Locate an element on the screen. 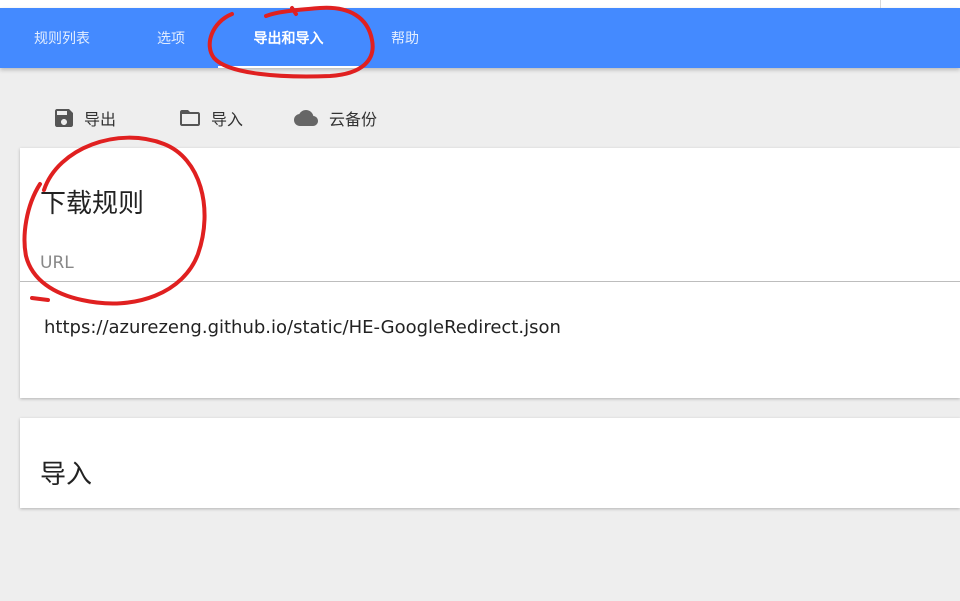 Image resolution: width=960 pixels, height=601 pixels. import-card: 导入 is located at coordinates (490, 463).